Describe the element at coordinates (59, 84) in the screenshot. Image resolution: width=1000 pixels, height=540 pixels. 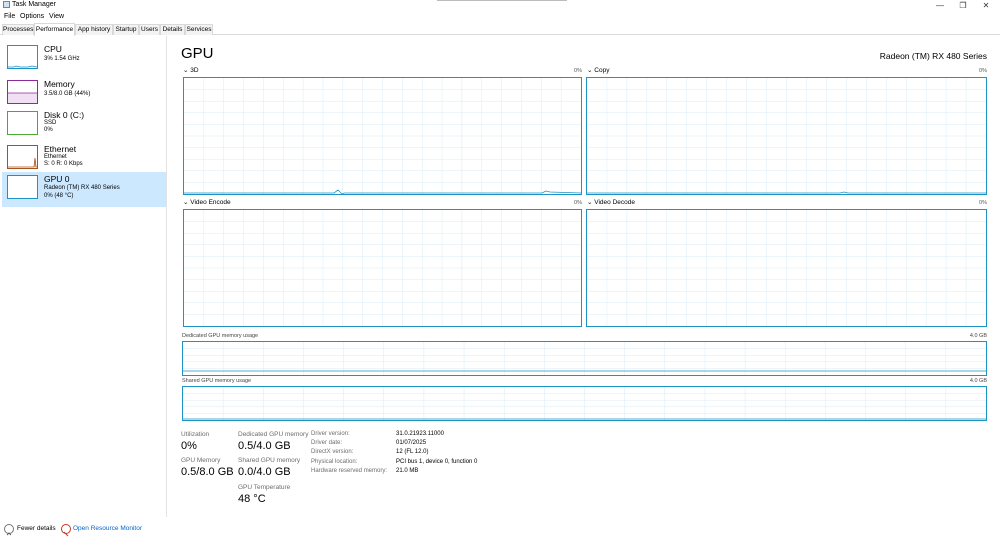
I see `sidebar-memory-name: Memory` at that location.